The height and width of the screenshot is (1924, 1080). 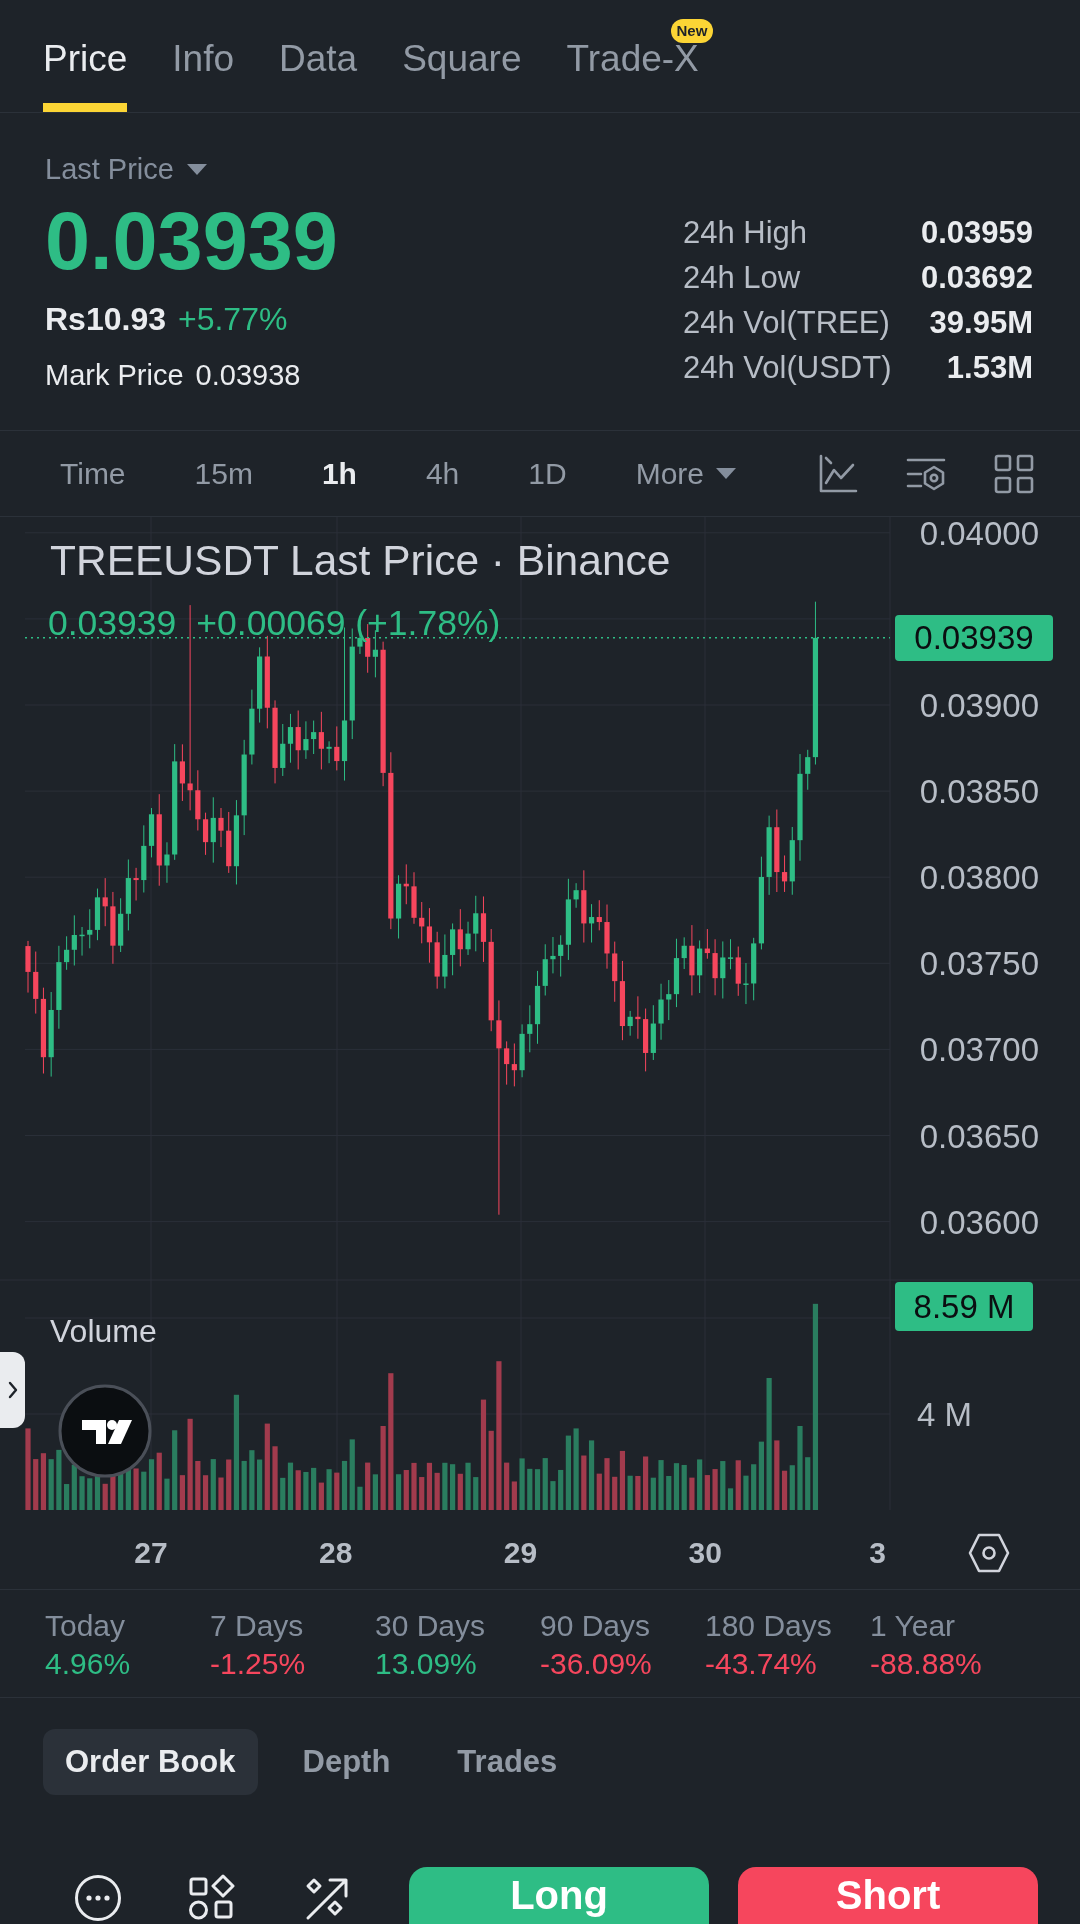 What do you see at coordinates (86, 1626) in the screenshot?
I see `period-label: Today` at bounding box center [86, 1626].